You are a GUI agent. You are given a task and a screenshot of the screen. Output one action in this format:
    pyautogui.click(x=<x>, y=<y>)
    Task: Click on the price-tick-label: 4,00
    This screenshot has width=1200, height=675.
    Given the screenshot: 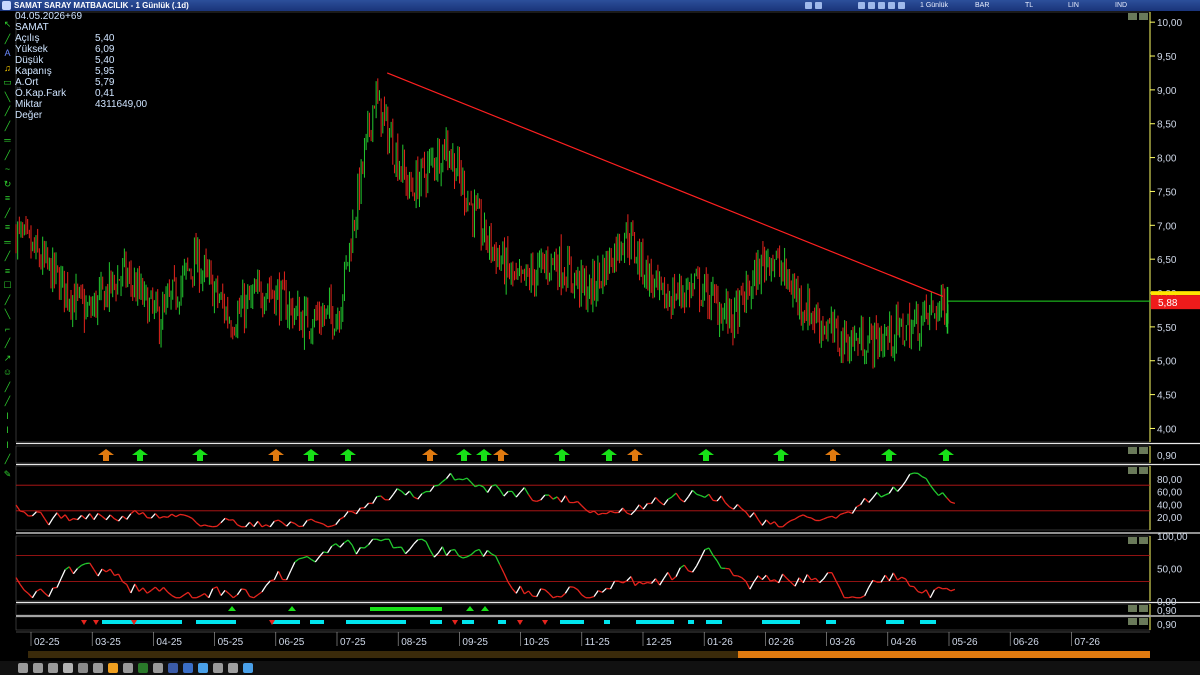 What is the action you would take?
    pyautogui.click(x=1167, y=429)
    